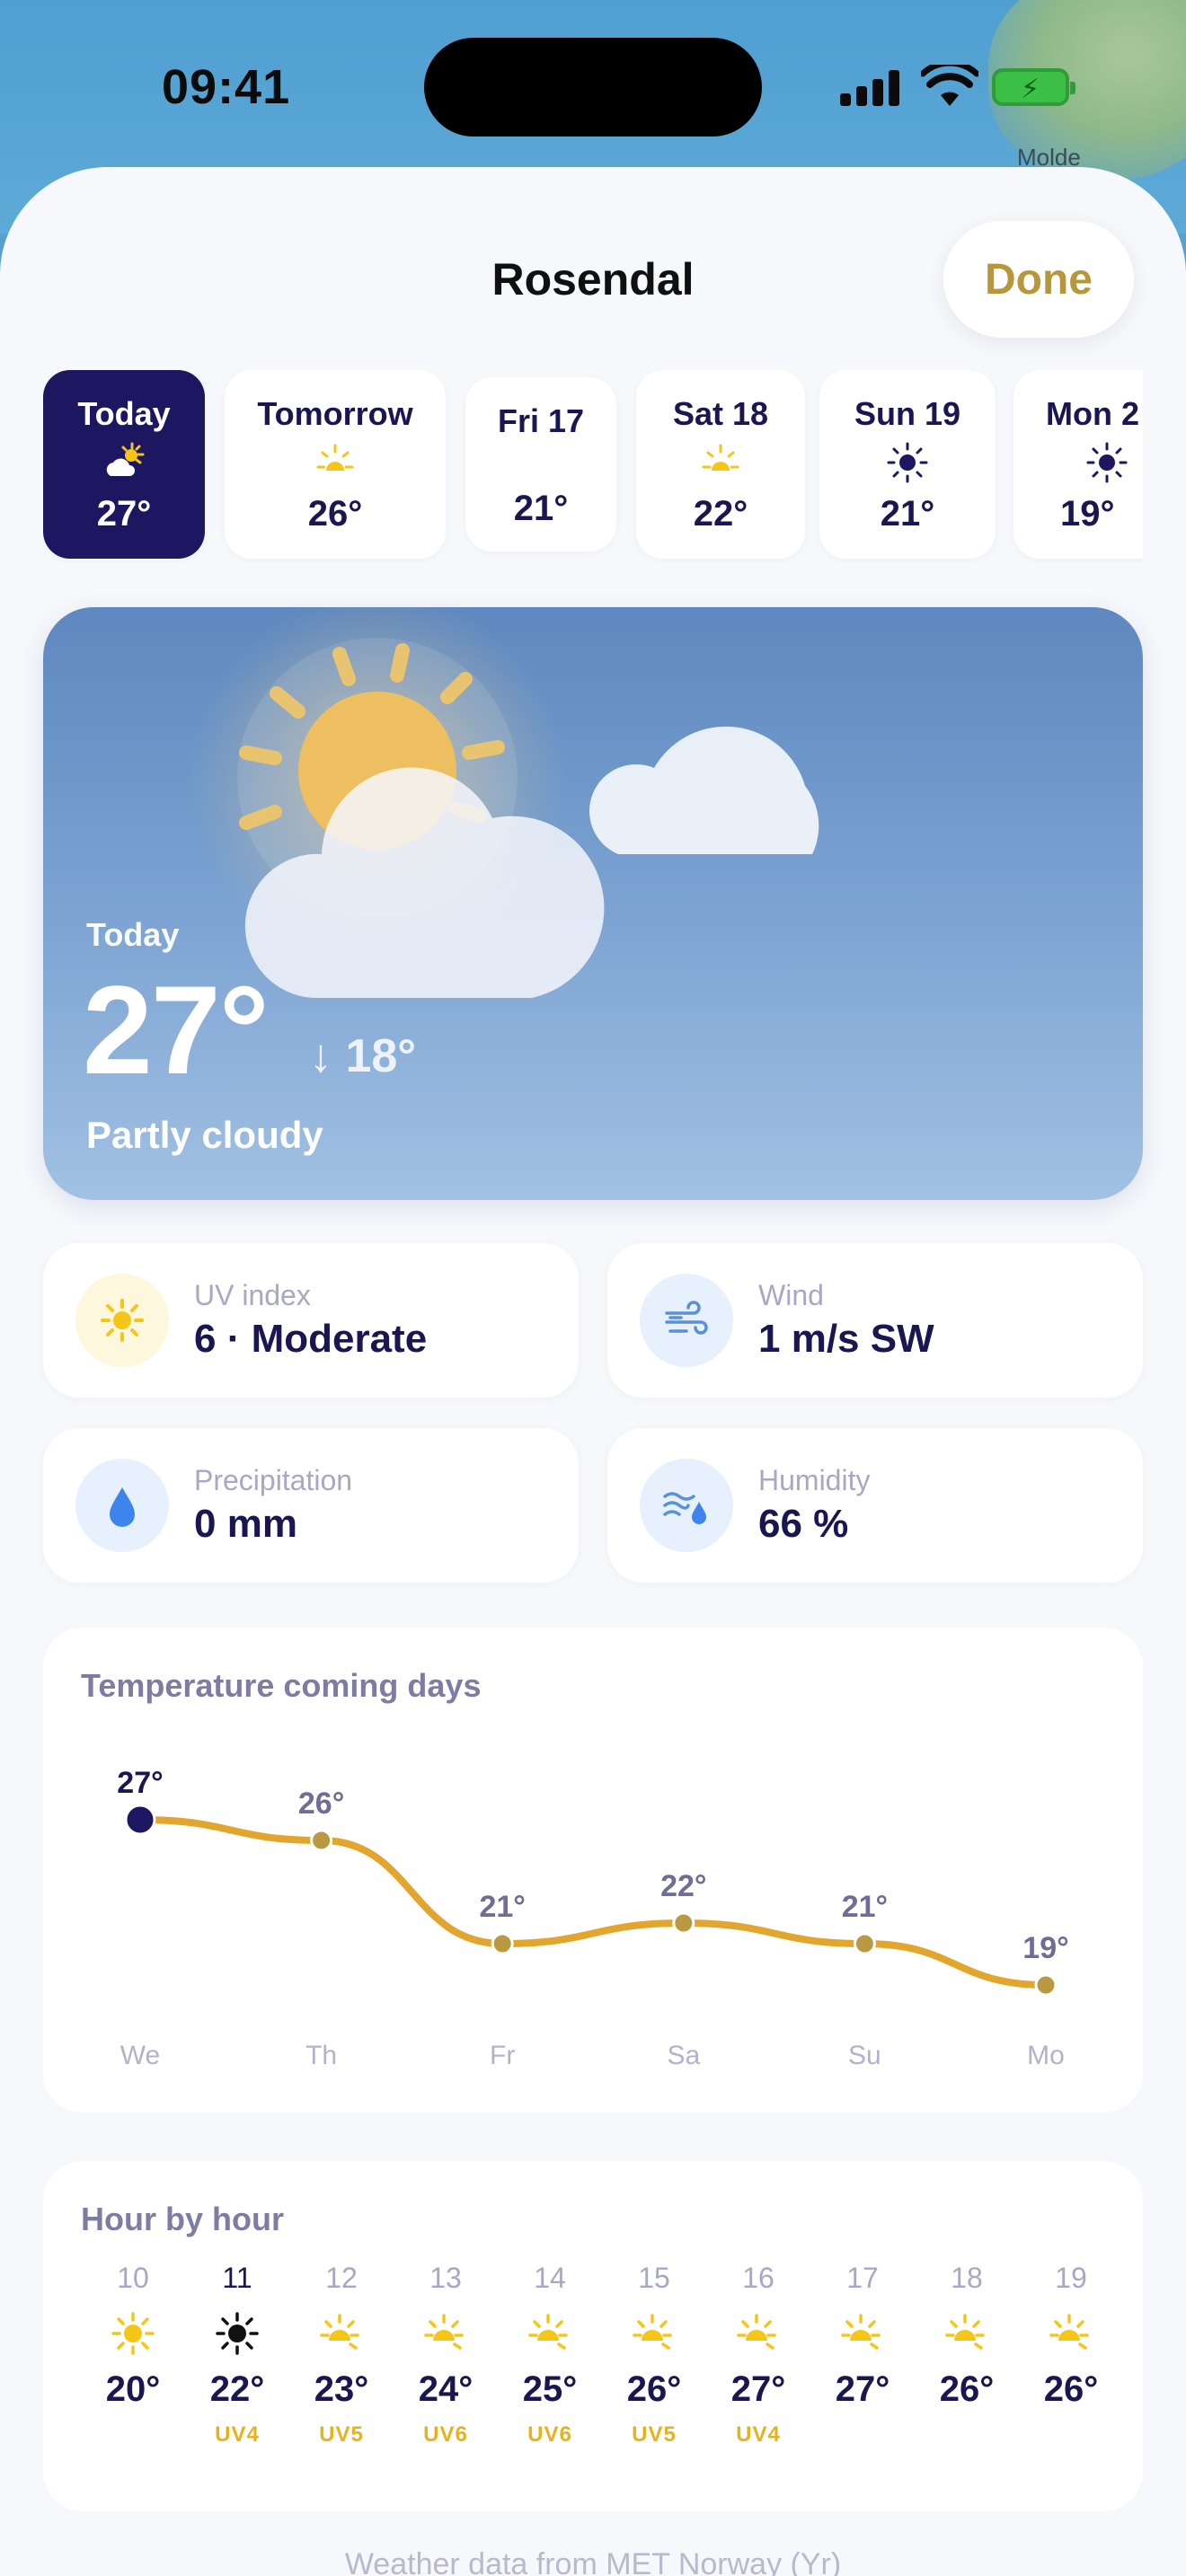 The height and width of the screenshot is (2576, 1186). I want to click on hour-item: 12 23° UV5, so click(341, 2355).